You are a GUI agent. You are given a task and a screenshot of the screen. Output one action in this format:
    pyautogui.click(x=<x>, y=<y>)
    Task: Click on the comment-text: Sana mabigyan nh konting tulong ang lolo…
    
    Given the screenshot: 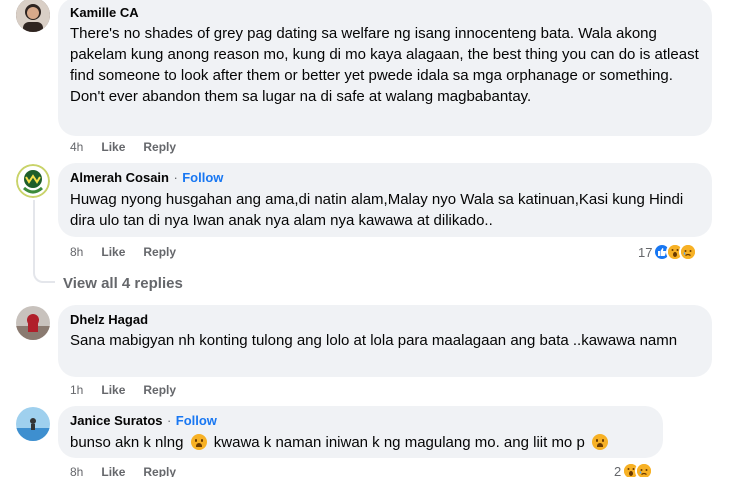 What is the action you would take?
    pyautogui.click(x=374, y=340)
    